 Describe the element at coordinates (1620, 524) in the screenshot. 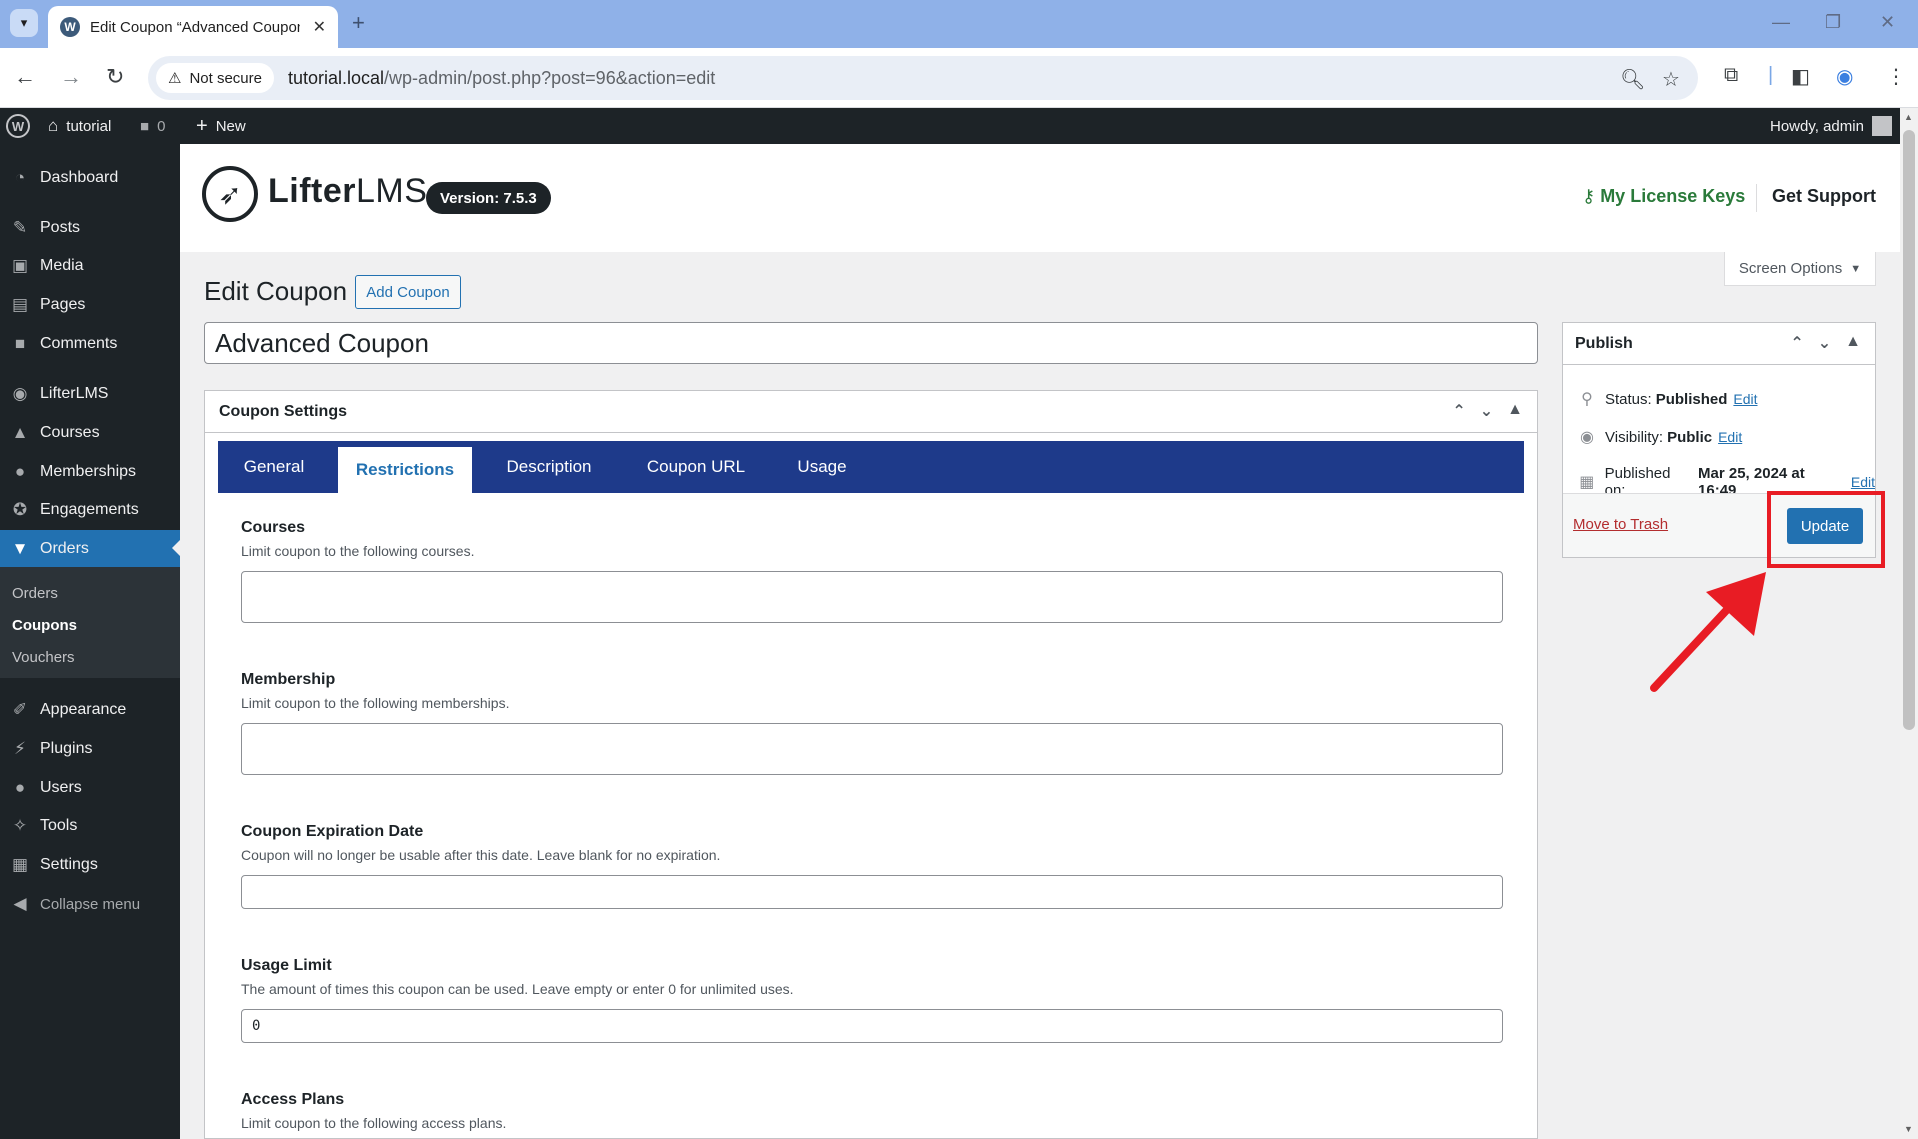

I see `move-to-trash-link: Move to Trash` at that location.